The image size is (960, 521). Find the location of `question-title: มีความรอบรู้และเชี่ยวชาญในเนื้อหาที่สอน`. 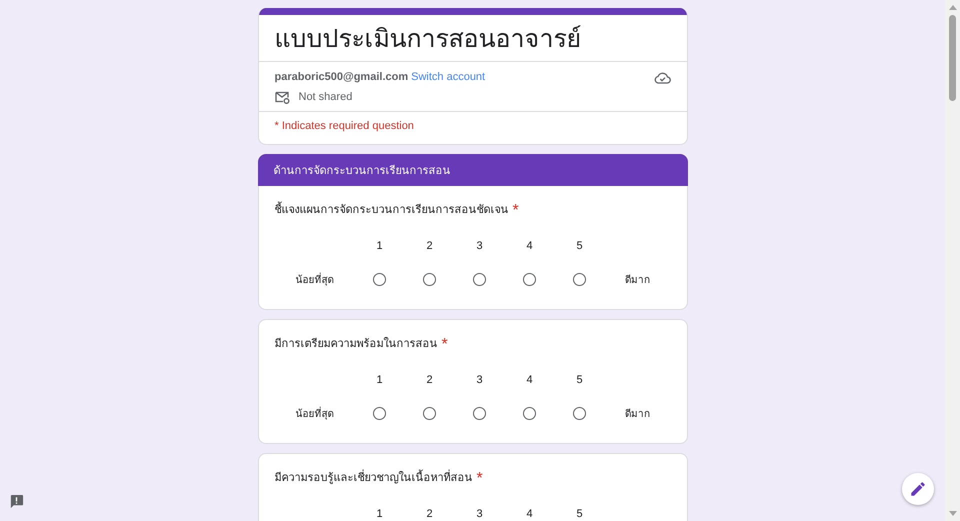

question-title: มีความรอบรู้และเชี่ยวชาญในเนื้อหาที่สอน is located at coordinates (373, 478).